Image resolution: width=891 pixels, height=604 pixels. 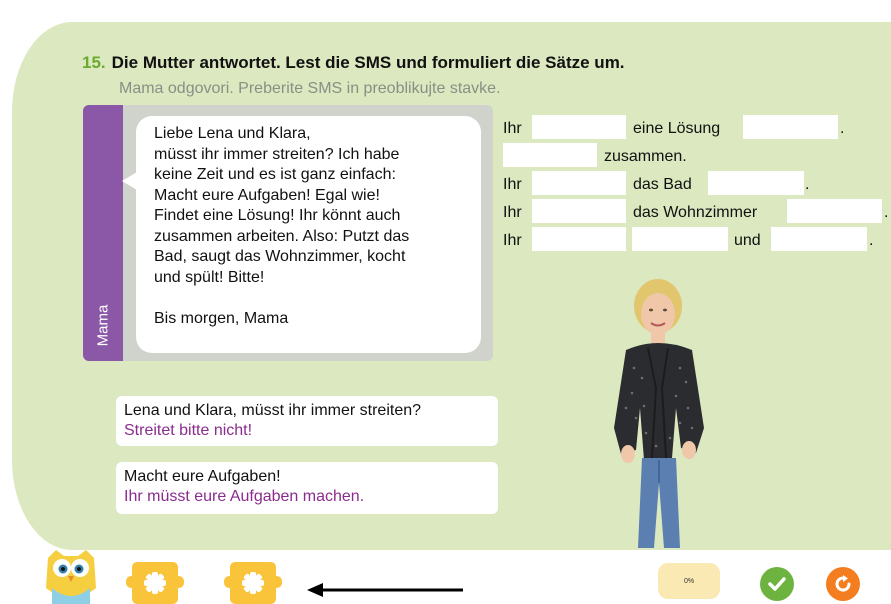 I want to click on sms-line: müsst ihr immer streiten? Ich habe, so click(x=277, y=154).